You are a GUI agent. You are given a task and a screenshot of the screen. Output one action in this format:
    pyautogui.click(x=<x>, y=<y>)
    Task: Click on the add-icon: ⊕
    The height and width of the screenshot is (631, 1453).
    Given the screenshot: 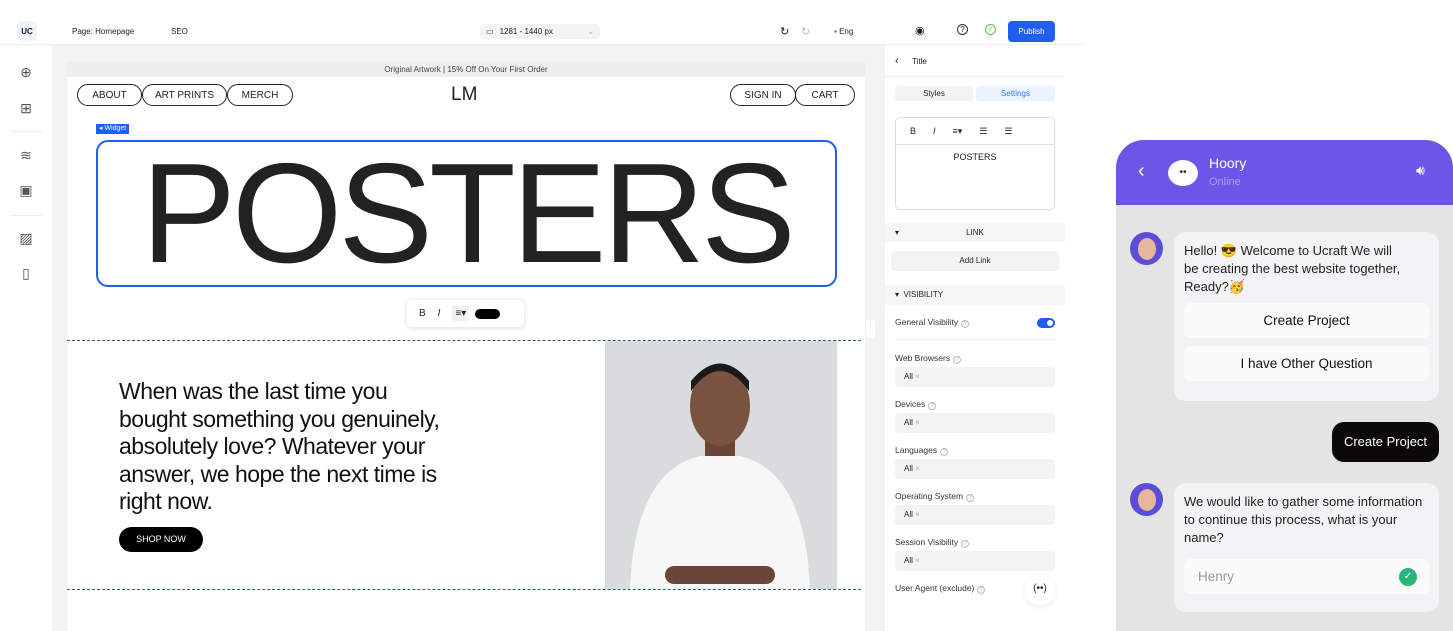 What is the action you would take?
    pyautogui.click(x=26, y=72)
    